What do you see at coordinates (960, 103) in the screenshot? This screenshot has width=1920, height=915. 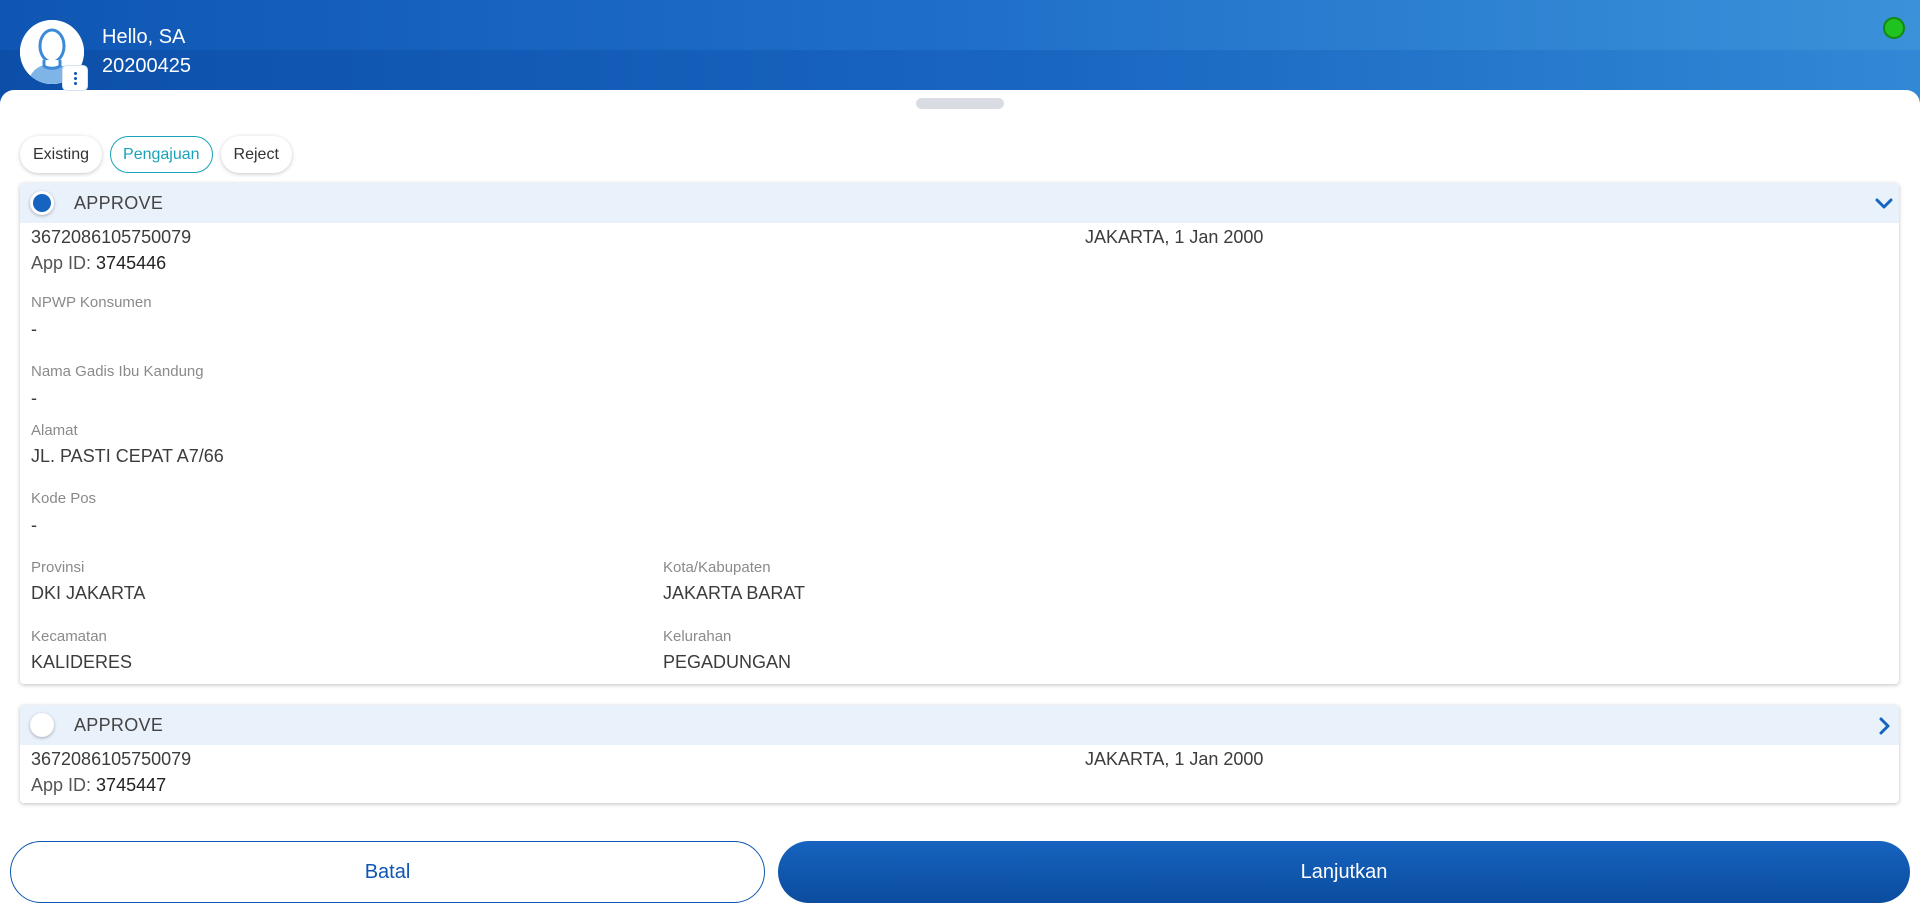 I see `drag-handle` at bounding box center [960, 103].